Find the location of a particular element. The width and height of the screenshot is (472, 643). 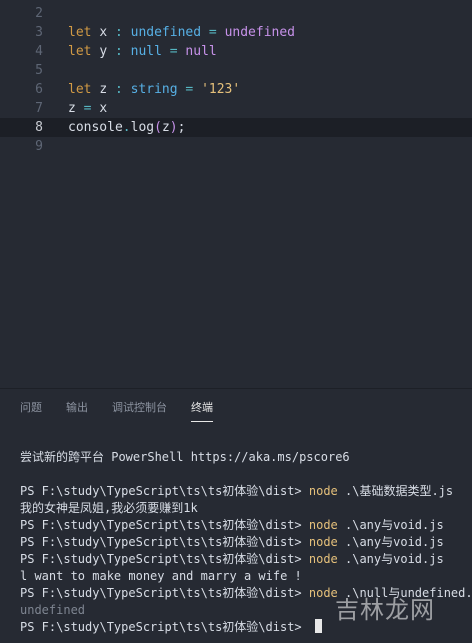

code-token: log is located at coordinates (142, 127).